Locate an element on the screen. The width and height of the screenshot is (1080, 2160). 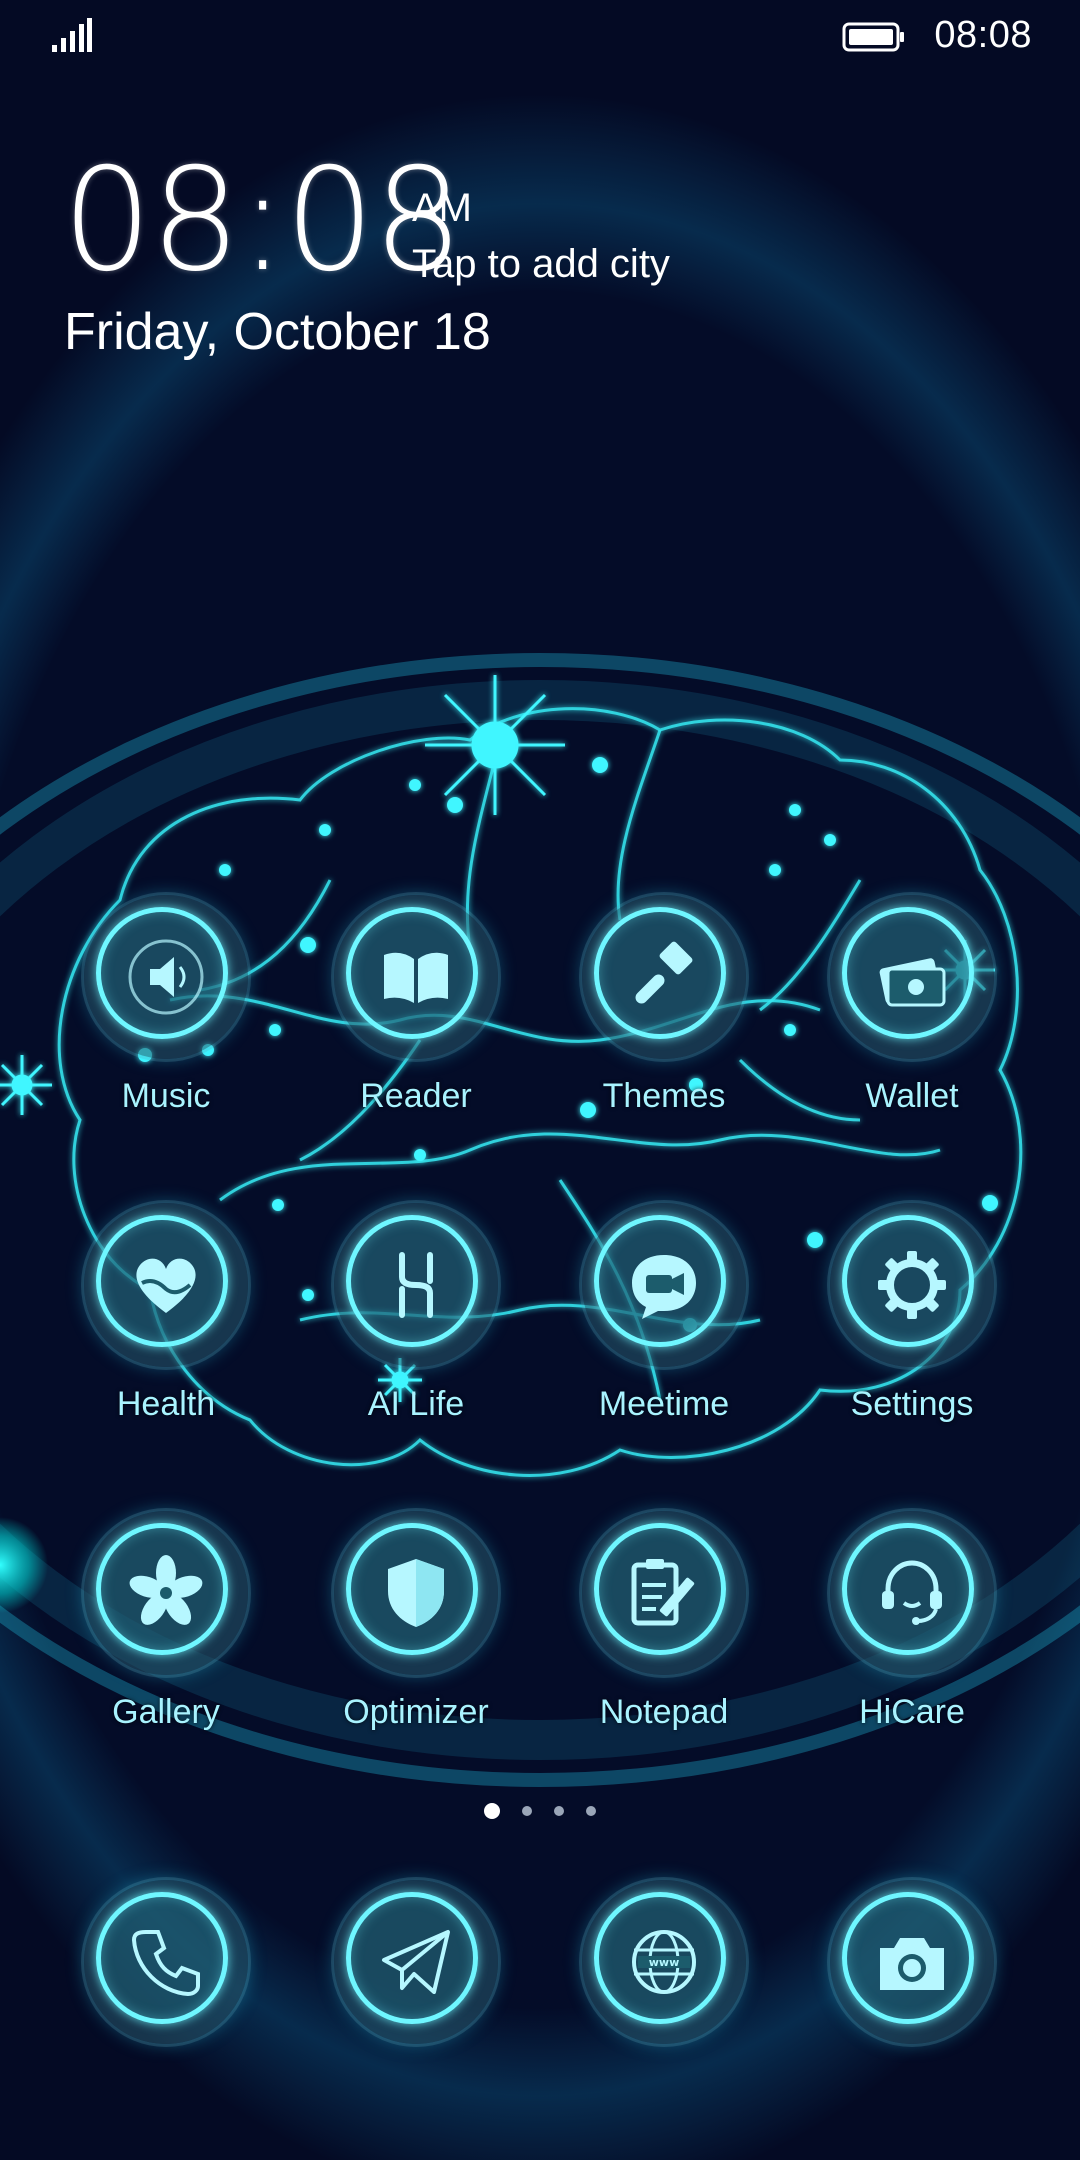
phone-icon is located at coordinates (165, 1963).